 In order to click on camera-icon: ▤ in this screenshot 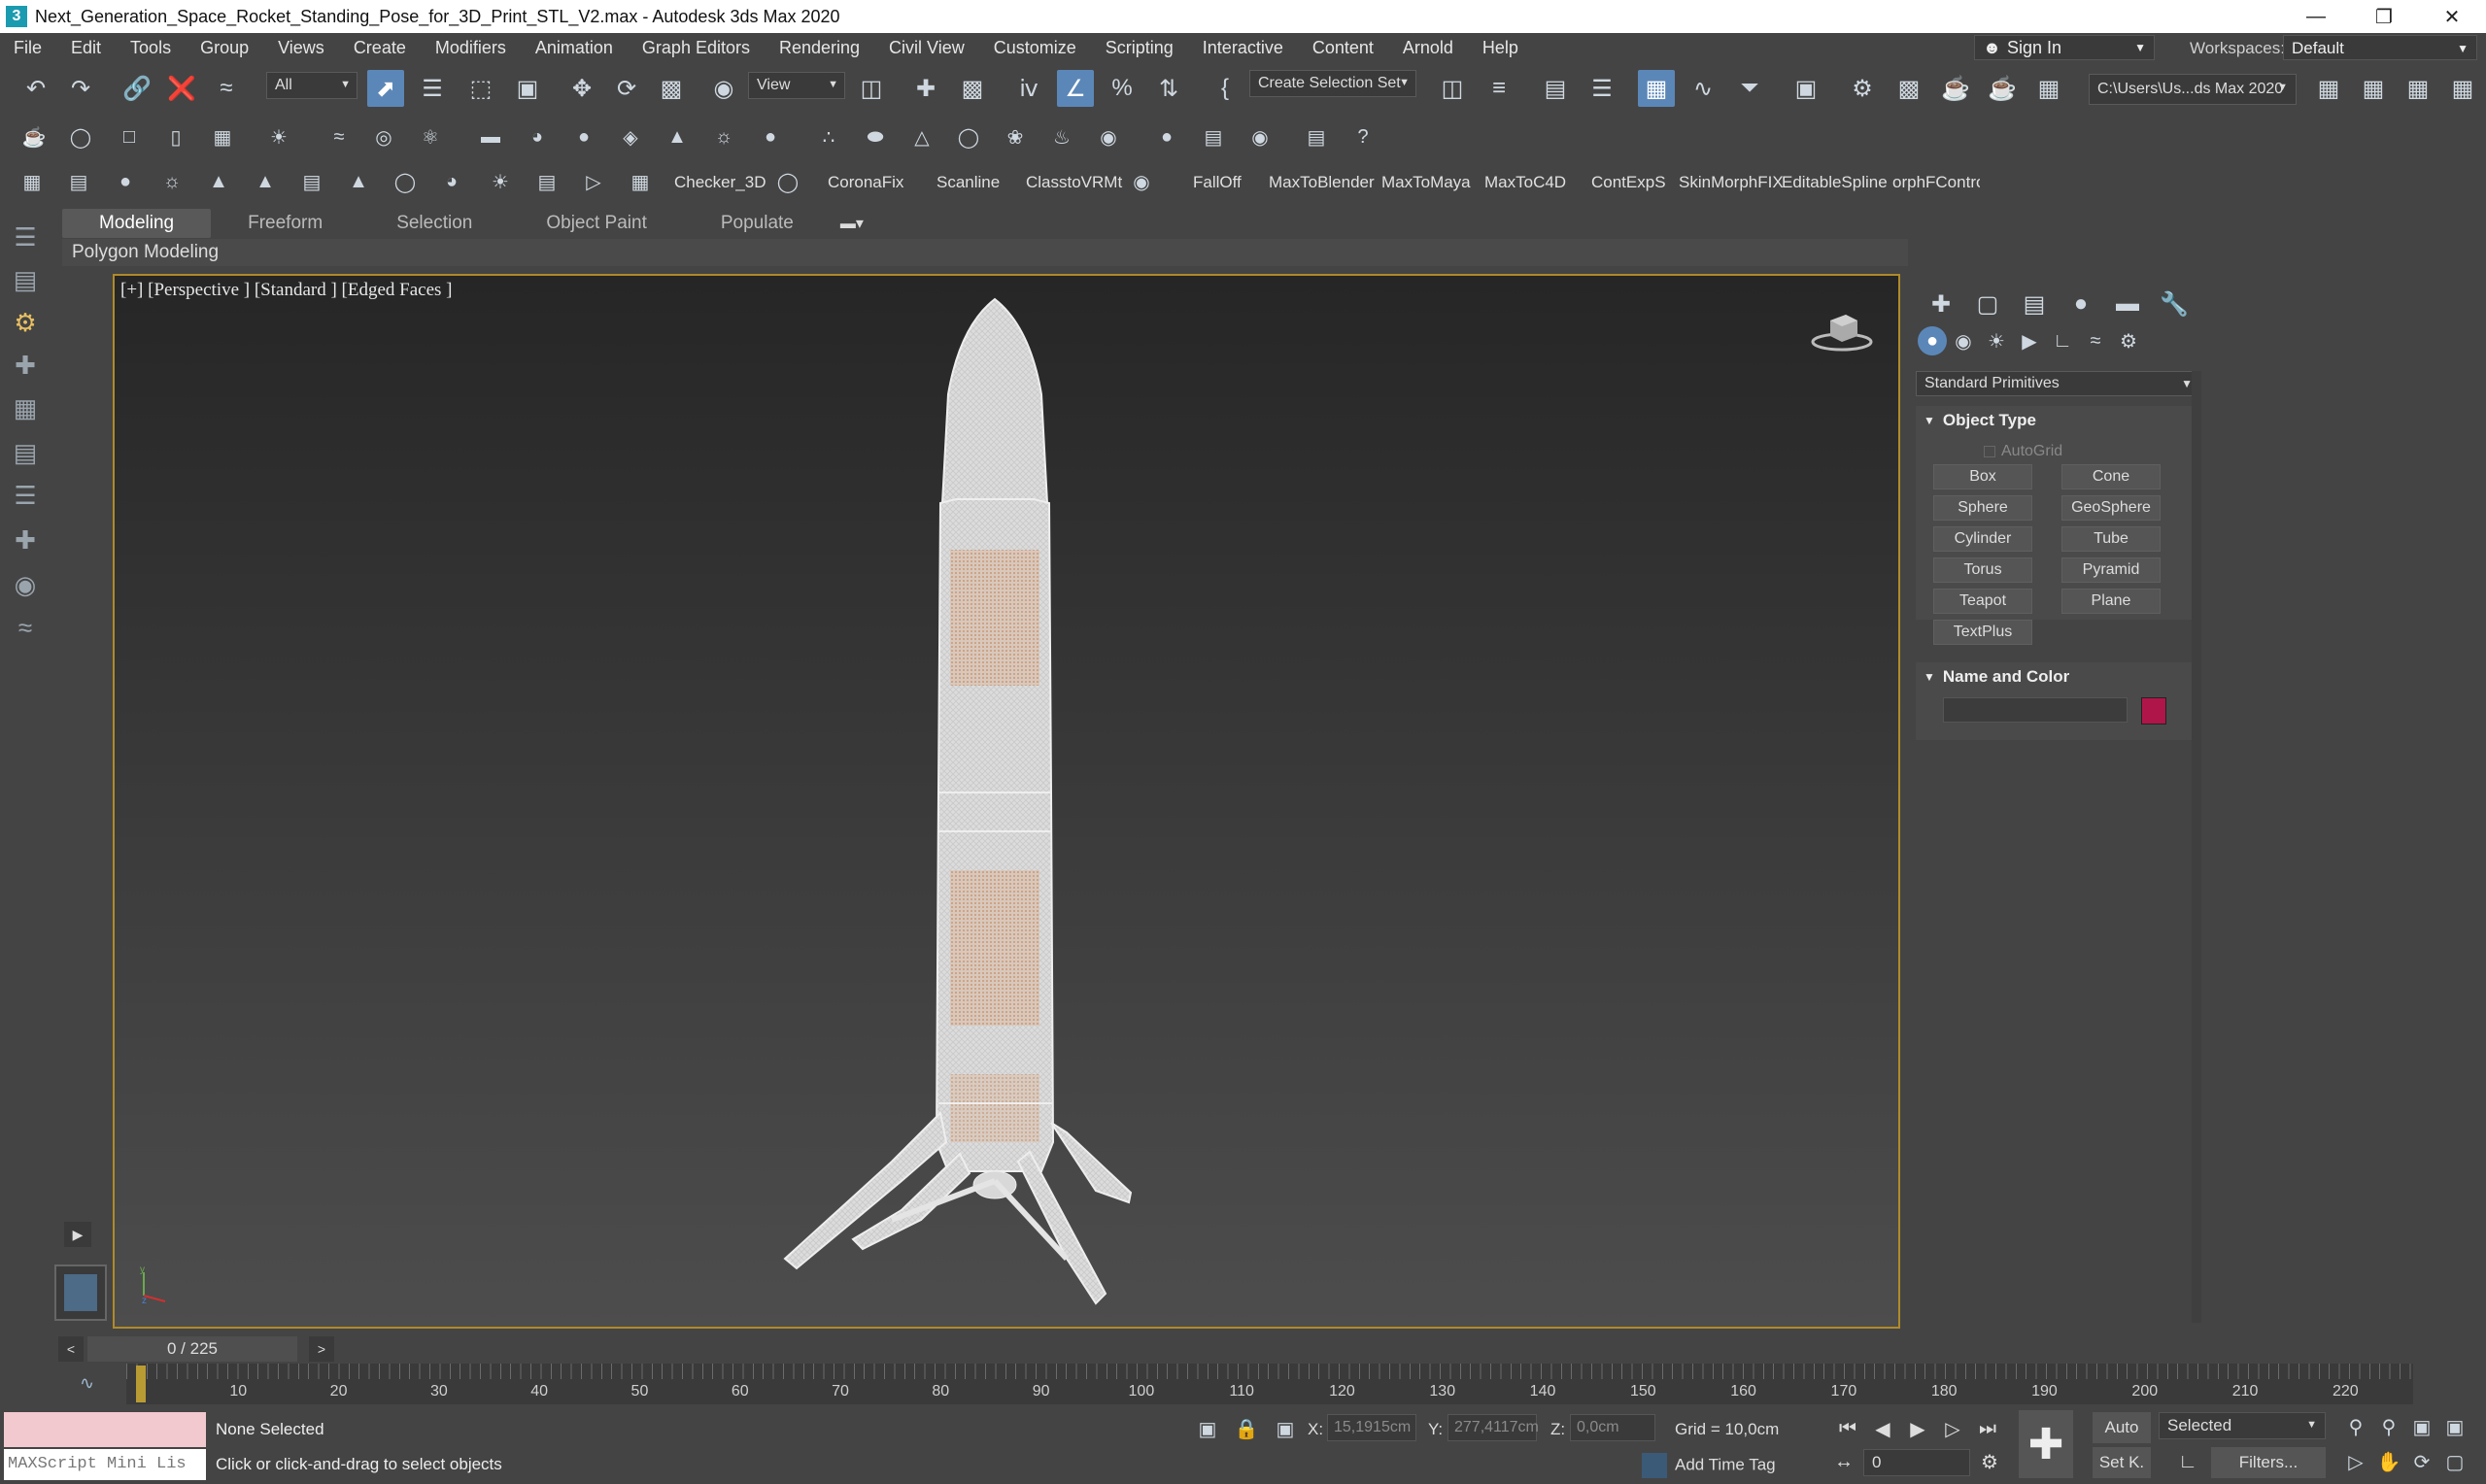, I will do `click(78, 181)`.